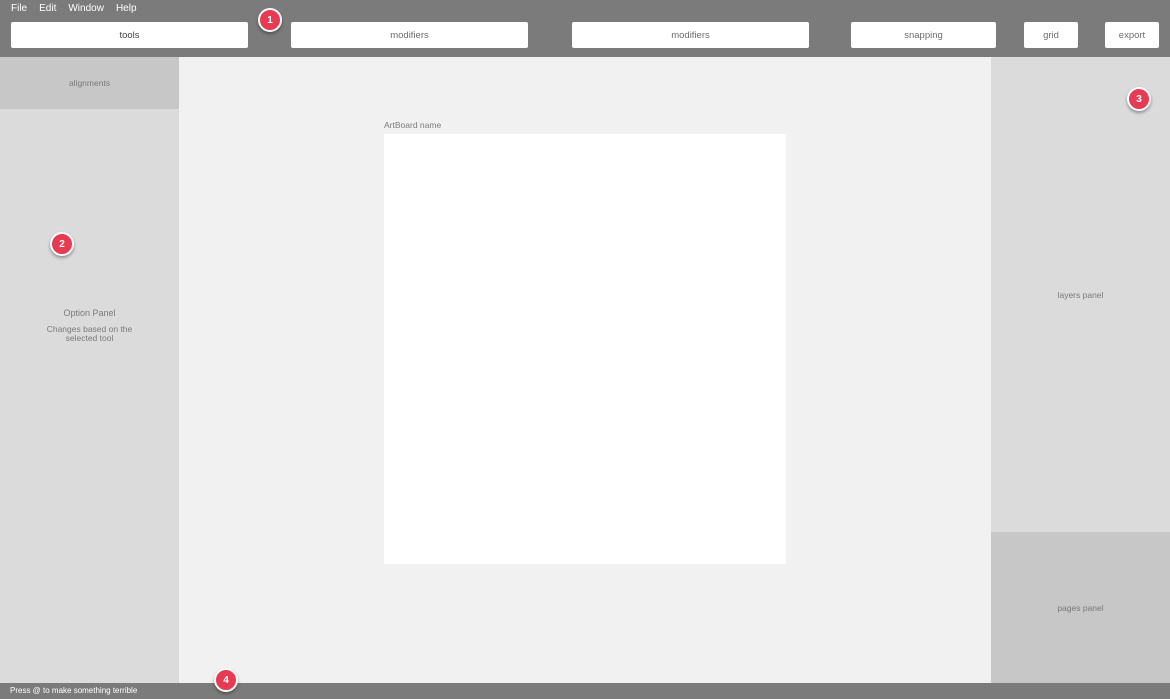 This screenshot has height=699, width=1170. What do you see at coordinates (270, 20) in the screenshot?
I see `marker-1: 1` at bounding box center [270, 20].